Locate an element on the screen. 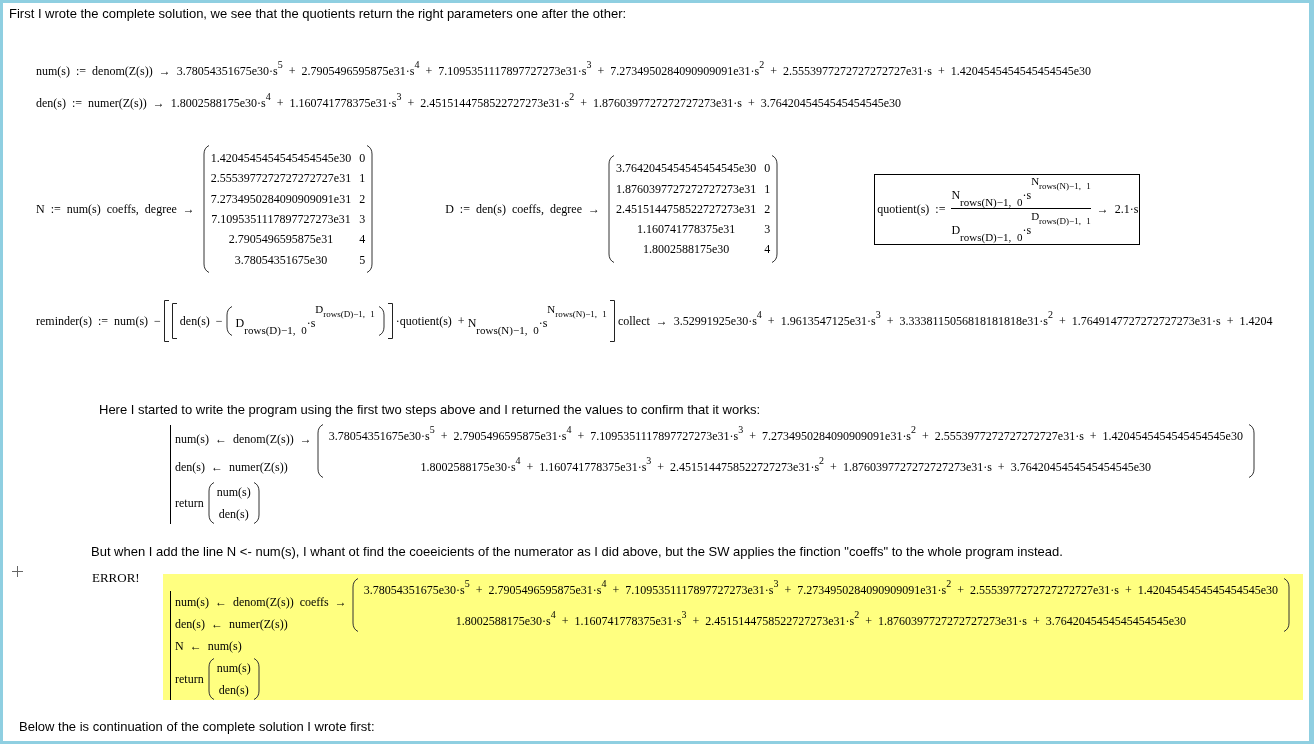 The image size is (1314, 744). matrix-entry: 1.160741778375e31 is located at coordinates (686, 230).